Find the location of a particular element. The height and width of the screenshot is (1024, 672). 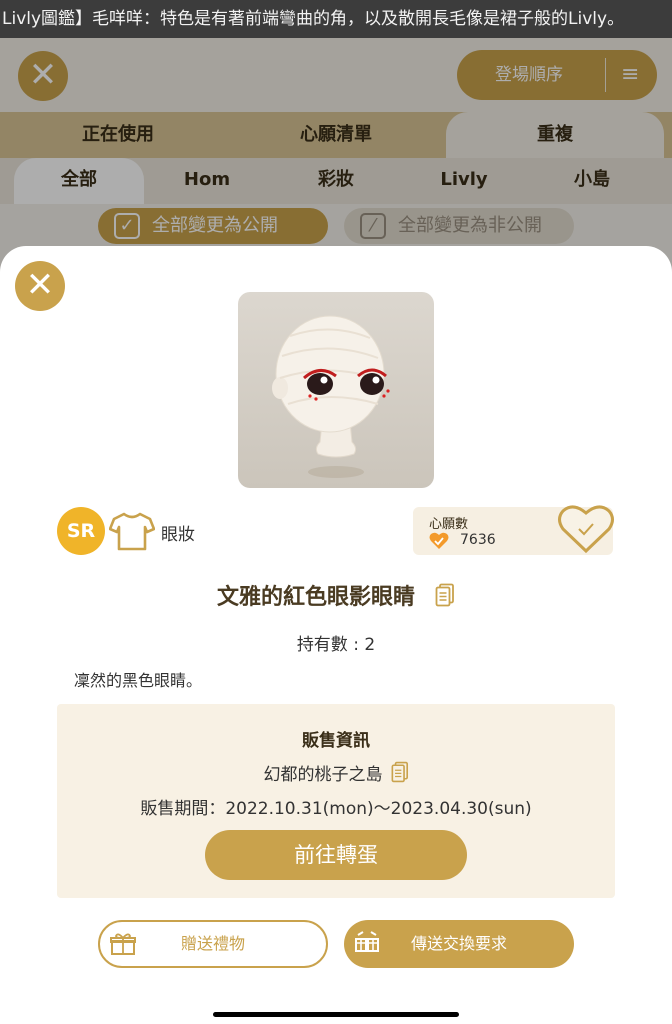

owned-count: 持有數 : 2 is located at coordinates (336, 645).